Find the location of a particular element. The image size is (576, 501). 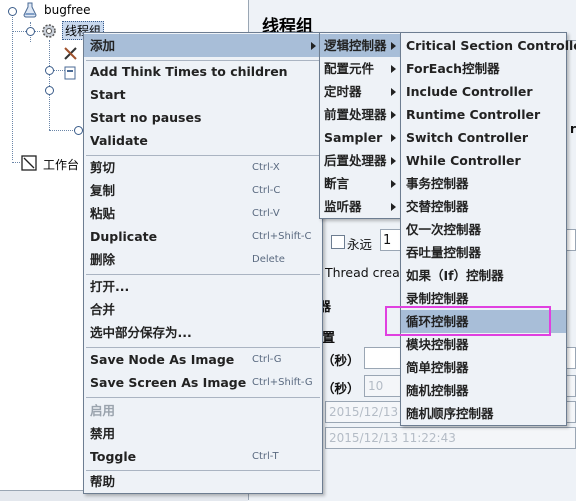

submenu-item-critical-section-controller: Critical Section Controller is located at coordinates (488, 45).